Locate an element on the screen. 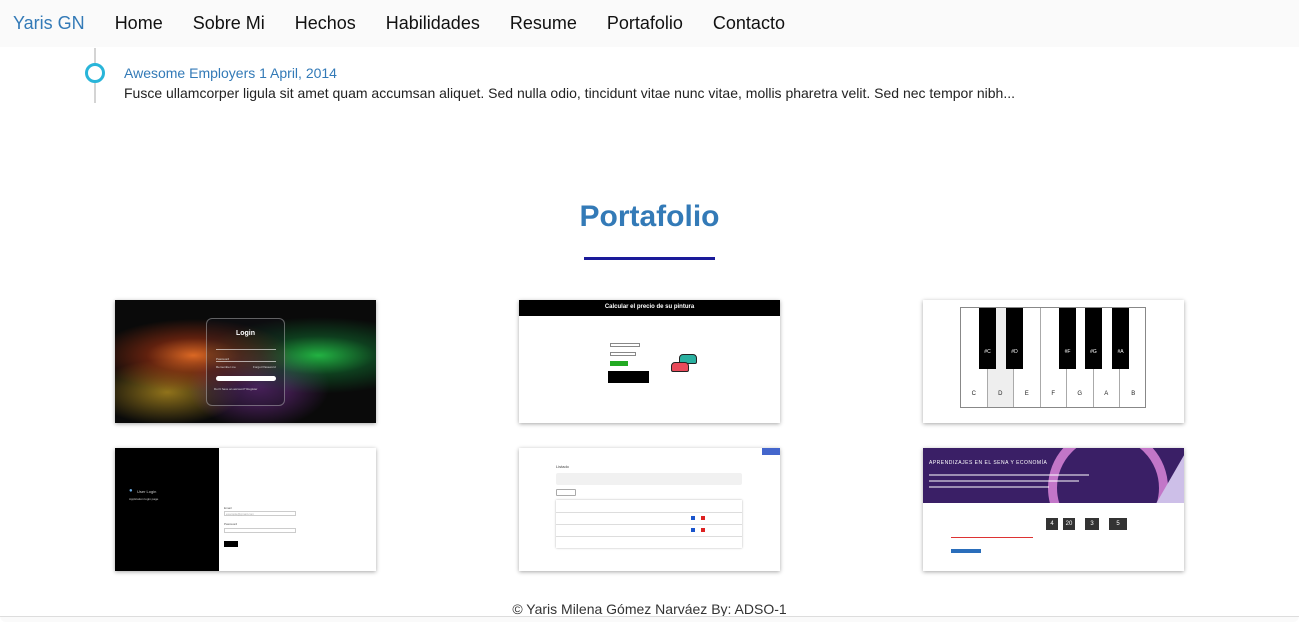 Image resolution: width=1299 pixels, height=622 pixels. portfolio-title-underline is located at coordinates (649, 258).